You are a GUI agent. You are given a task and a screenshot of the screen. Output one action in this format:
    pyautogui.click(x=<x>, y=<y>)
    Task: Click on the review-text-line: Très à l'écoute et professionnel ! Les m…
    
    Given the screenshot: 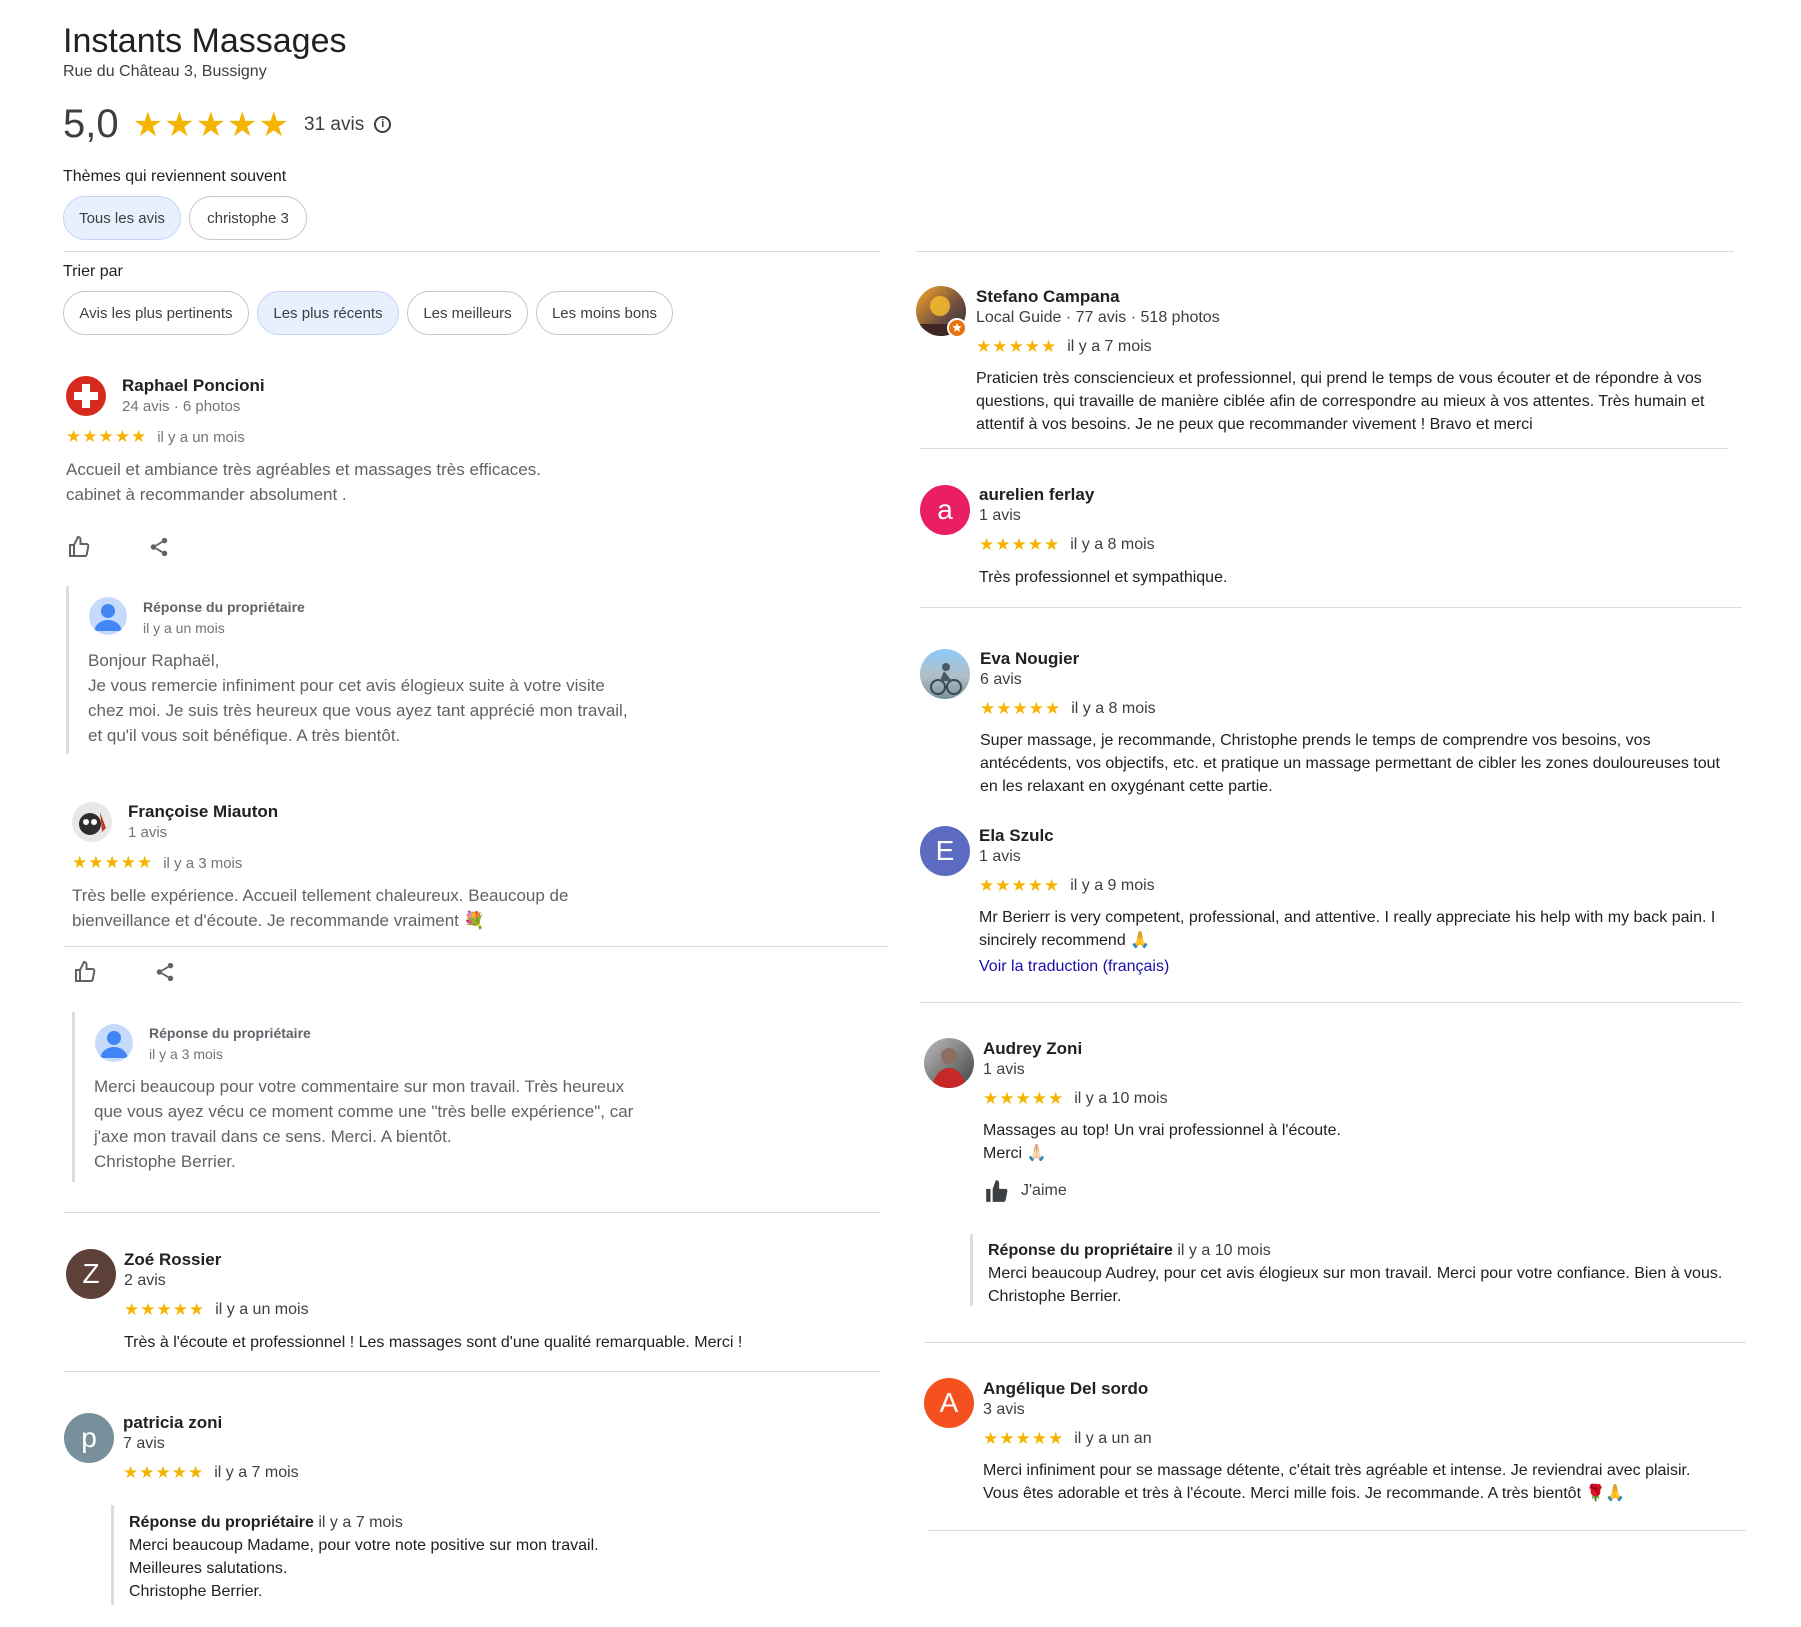 What is the action you would take?
    pyautogui.click(x=433, y=1342)
    